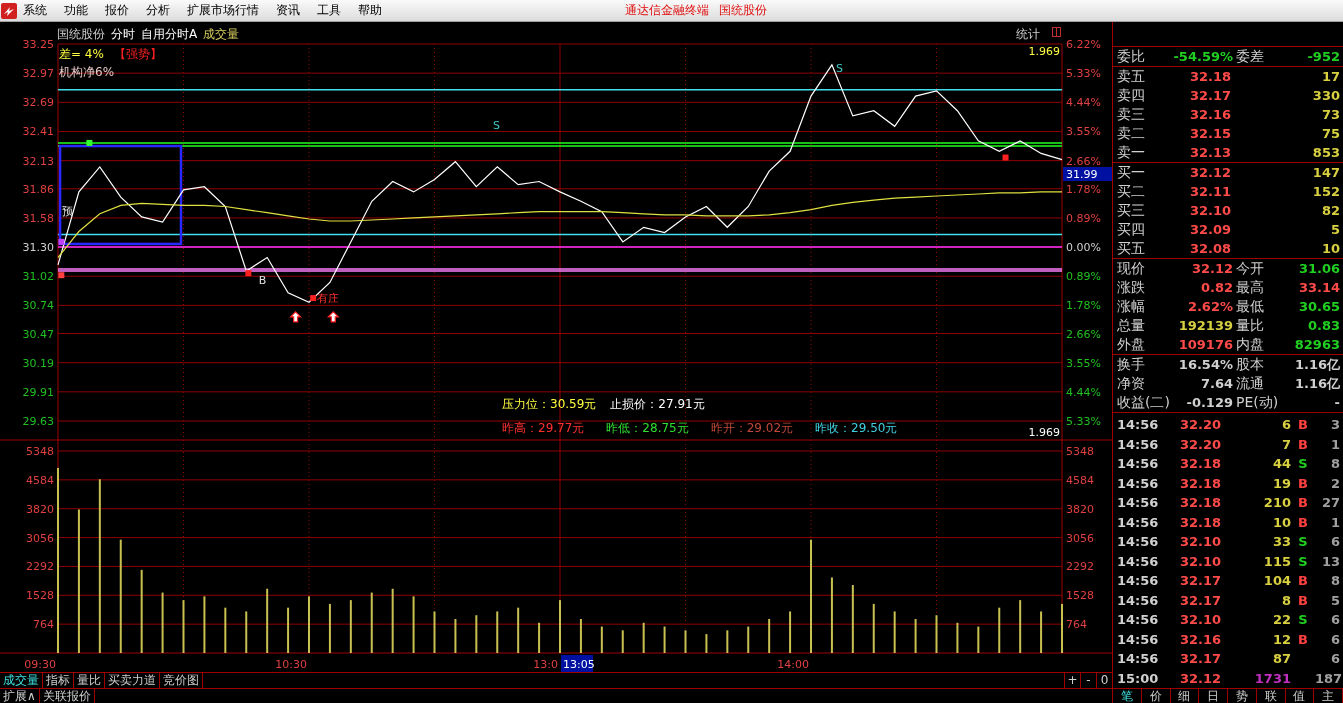 Image resolution: width=1343 pixels, height=703 pixels. Describe the element at coordinates (1199, 542) in the screenshot. I see `trade-price: 32.10` at that location.